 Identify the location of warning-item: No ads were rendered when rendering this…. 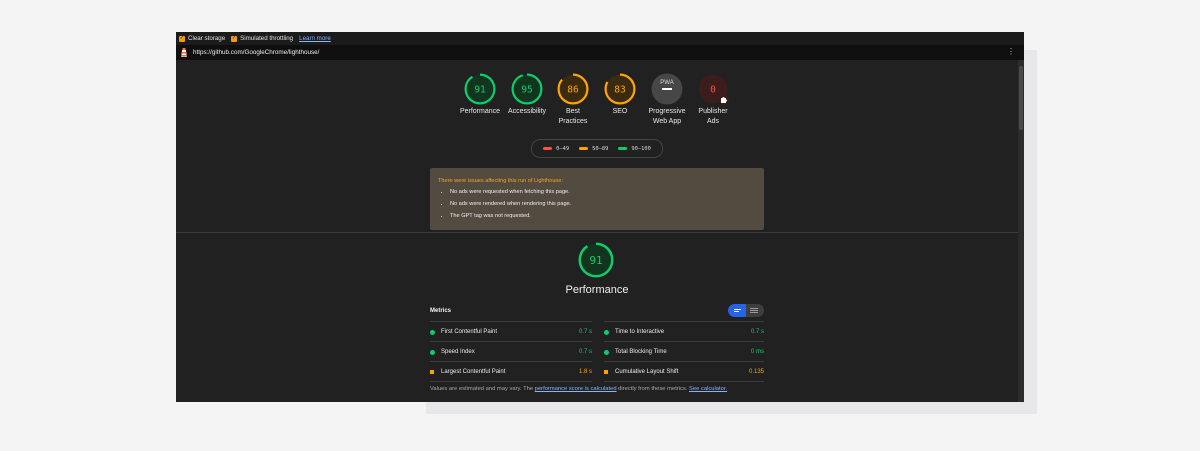
(510, 204).